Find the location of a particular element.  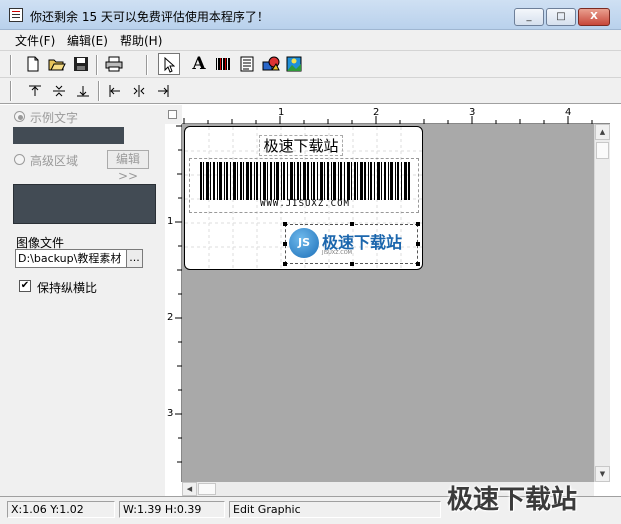

print-icon is located at coordinates (114, 64).